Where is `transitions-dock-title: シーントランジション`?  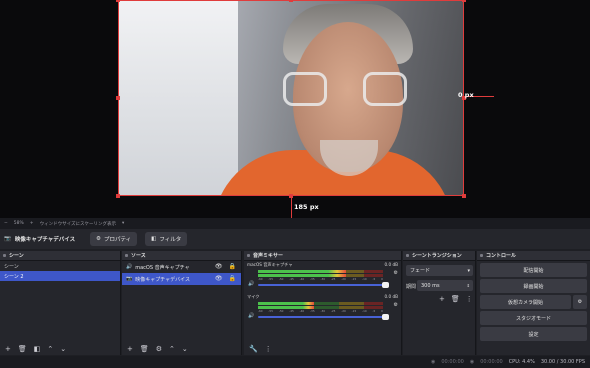
transitions-dock-title: シーントランジション is located at coordinates (439, 256).